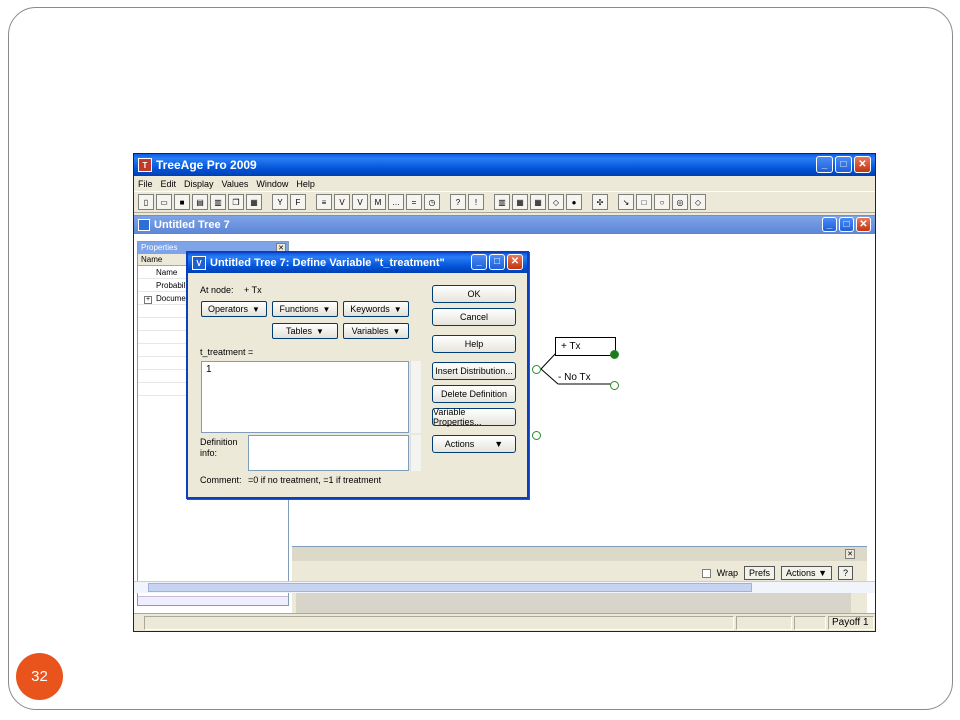  I want to click on definition-info-vscroll, so click(415, 453).